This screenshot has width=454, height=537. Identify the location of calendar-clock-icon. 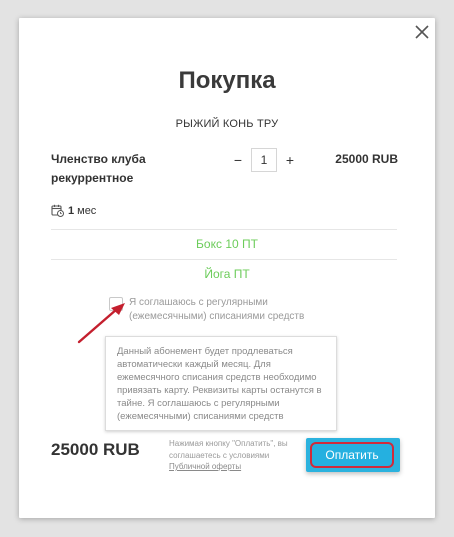
(57, 210).